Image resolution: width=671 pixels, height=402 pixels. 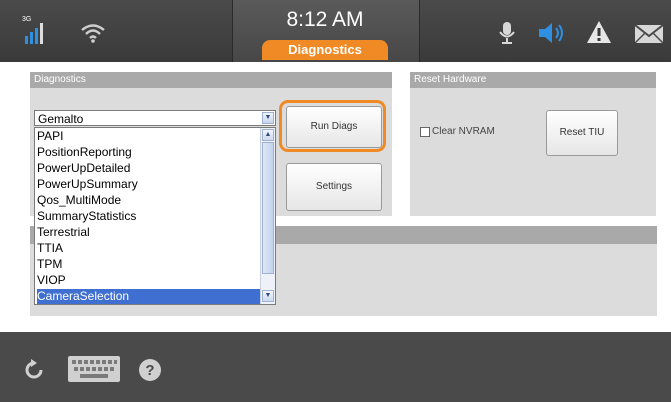 I want to click on diagnostics-panel-header: Diagnostics, so click(x=211, y=80).